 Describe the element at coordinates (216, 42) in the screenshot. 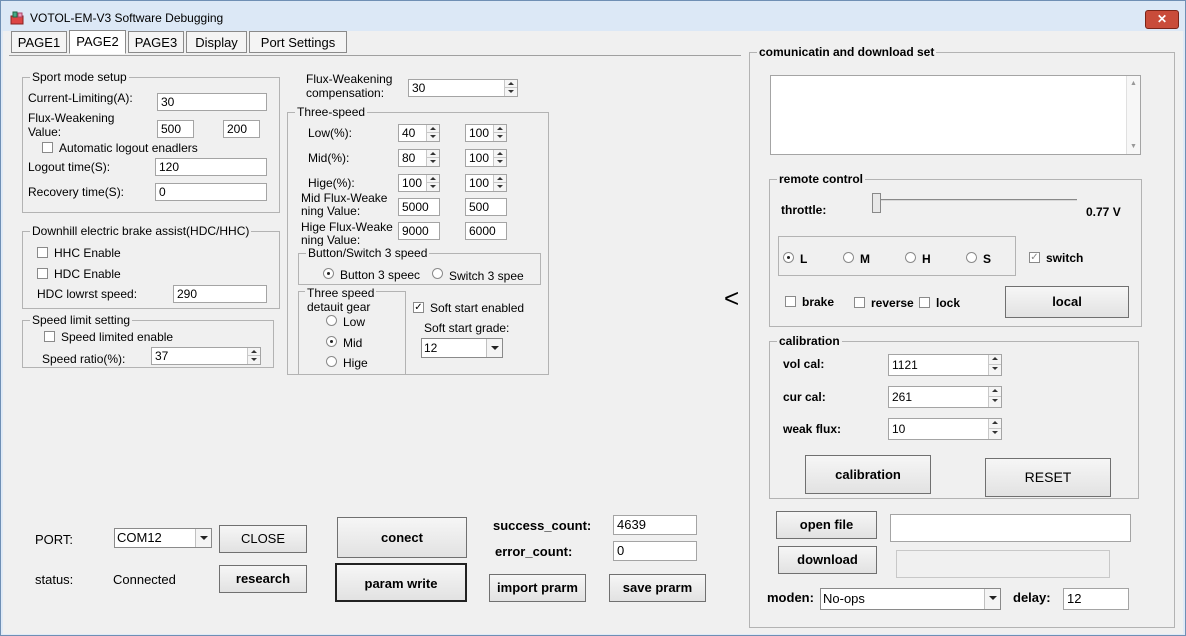

I see `tab-display: Display` at that location.